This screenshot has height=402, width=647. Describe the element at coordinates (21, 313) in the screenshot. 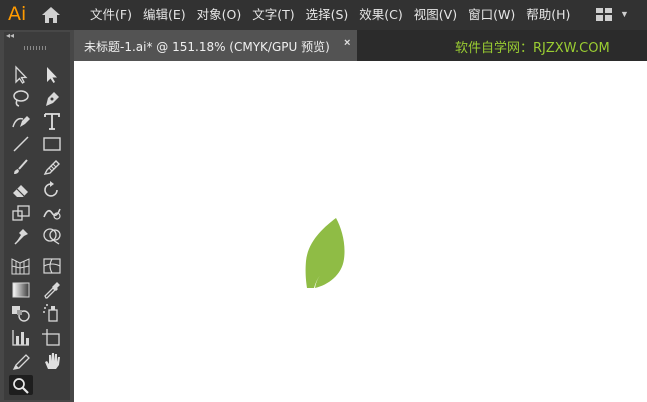

I see `blend-tool-icon` at that location.